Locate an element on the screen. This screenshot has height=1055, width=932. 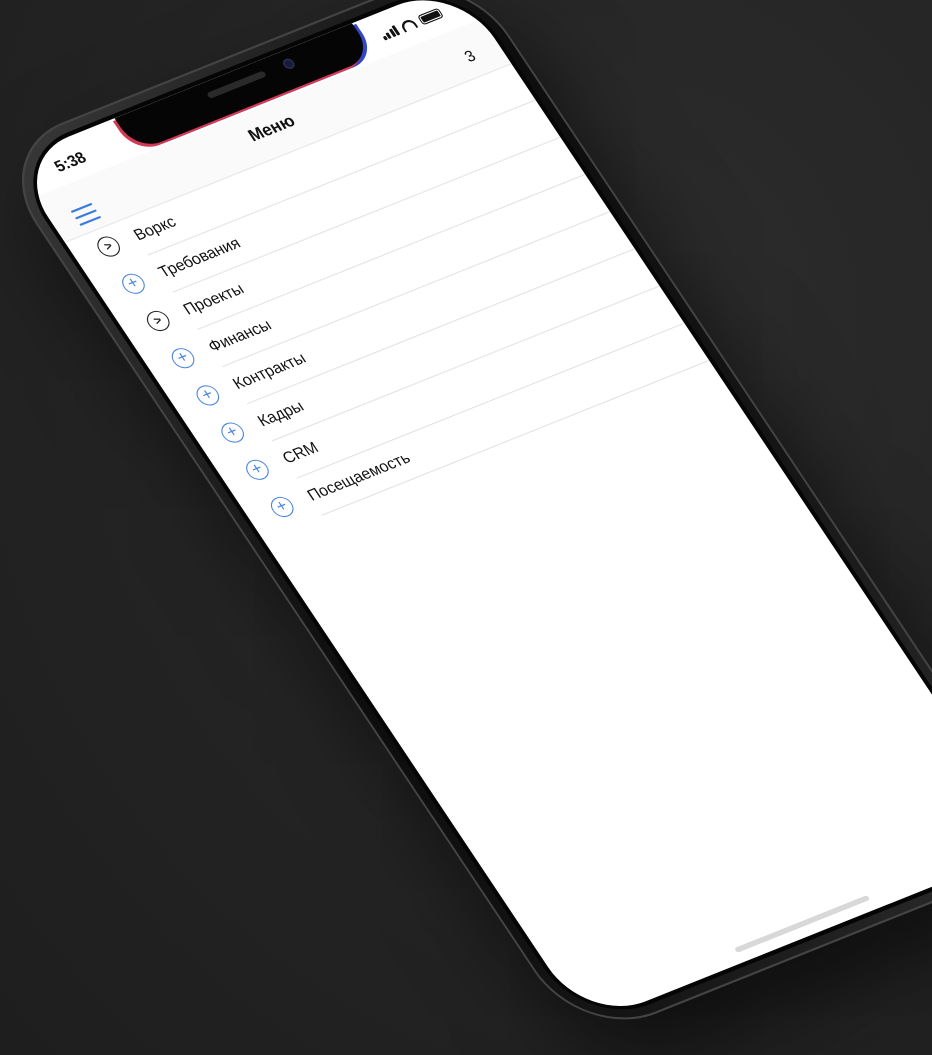
menu-item-label: CRM is located at coordinates (301, 453).